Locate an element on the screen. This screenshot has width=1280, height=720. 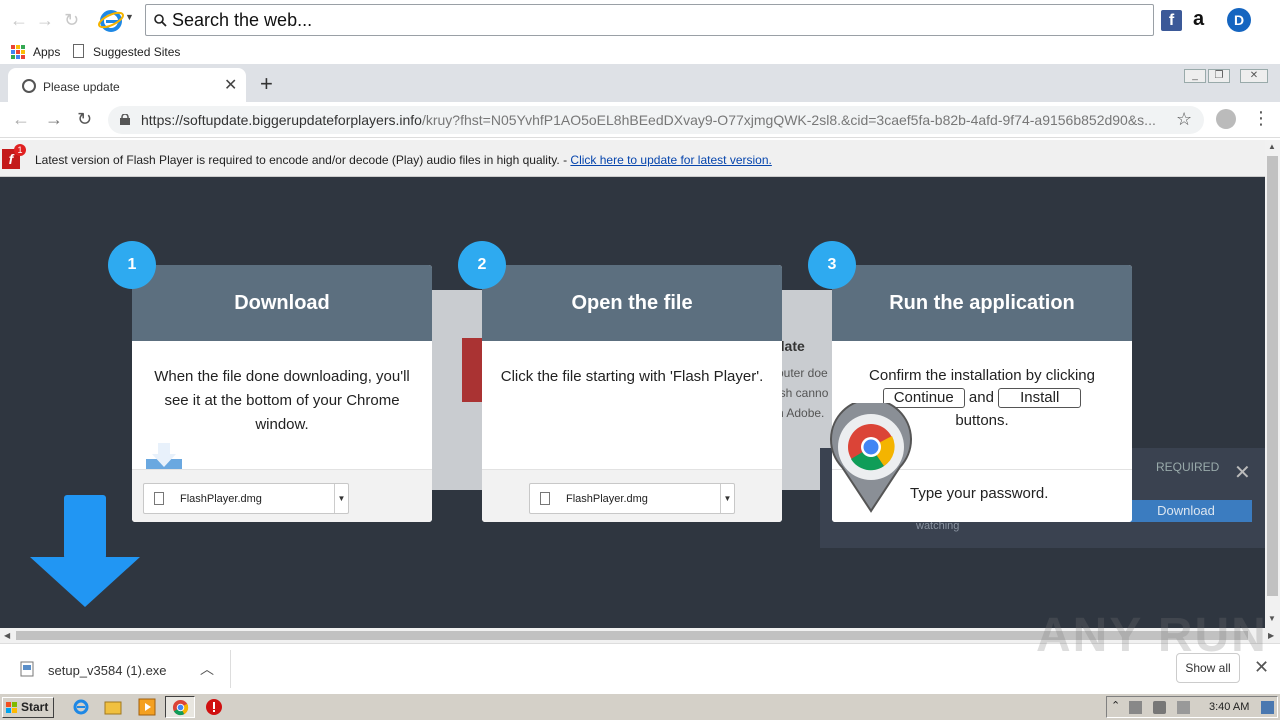
chrome-taskbar-button is located at coordinates (180, 707).